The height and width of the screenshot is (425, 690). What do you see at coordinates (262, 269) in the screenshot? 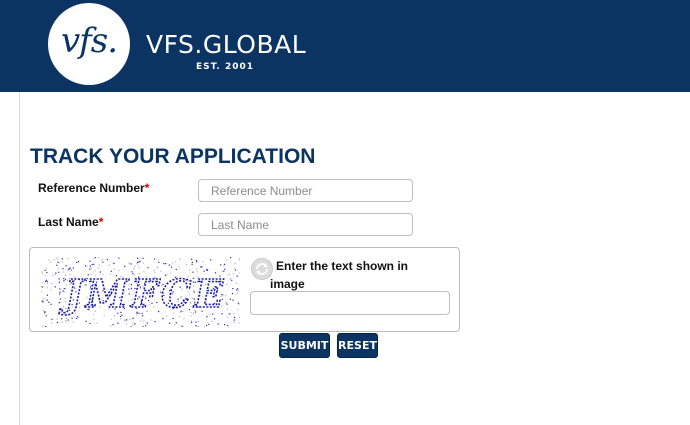
I see `refresh-icon` at bounding box center [262, 269].